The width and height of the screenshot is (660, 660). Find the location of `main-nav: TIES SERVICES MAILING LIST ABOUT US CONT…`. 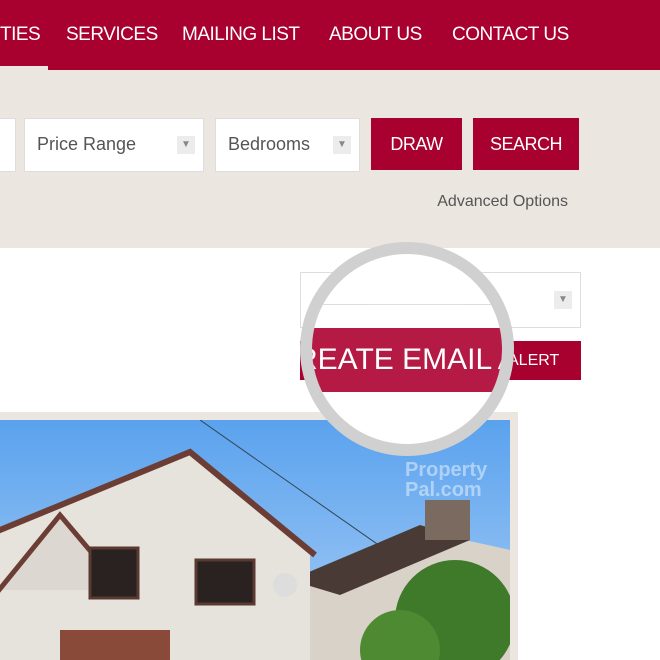

main-nav: TIES SERVICES MAILING LIST ABOUT US CONT… is located at coordinates (330, 35).